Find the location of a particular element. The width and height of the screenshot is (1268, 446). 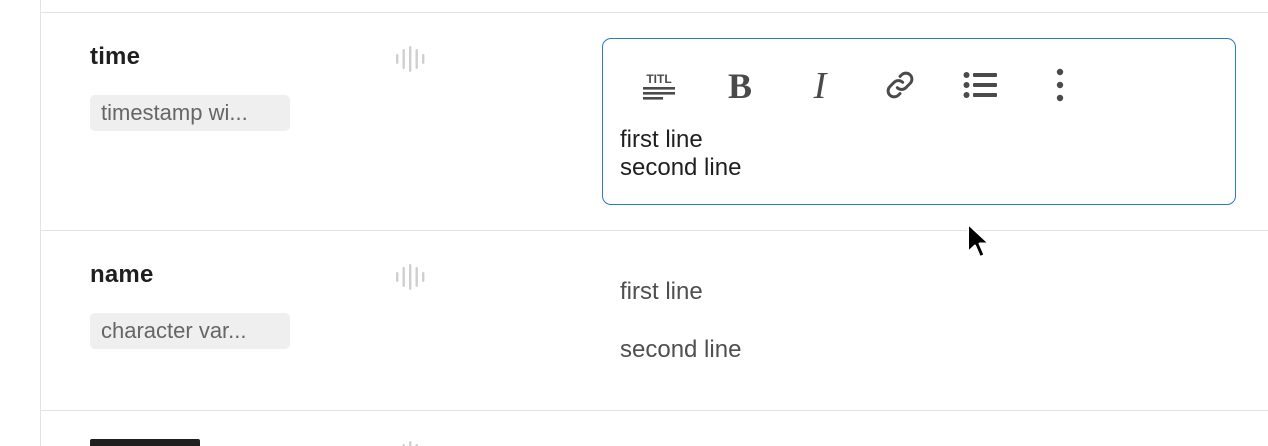

field-name-label: name is located at coordinates (122, 274).